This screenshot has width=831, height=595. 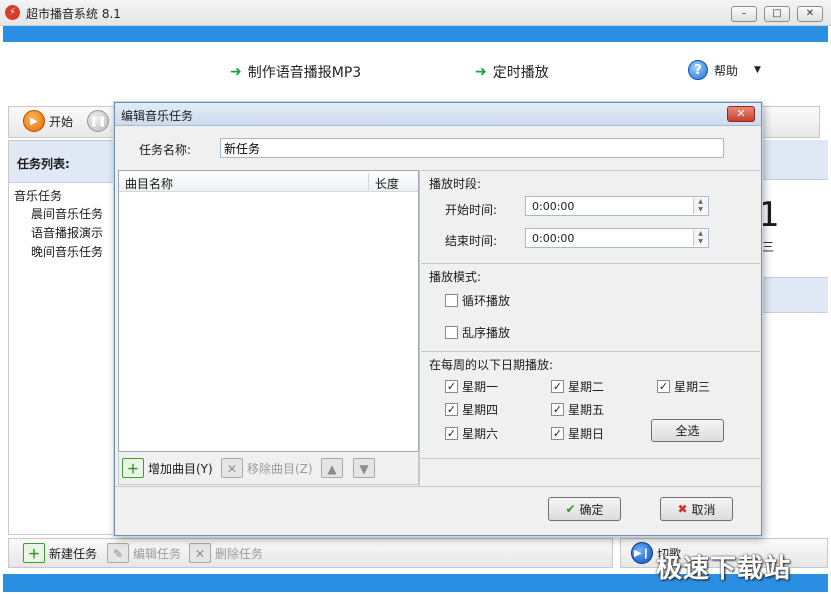 I want to click on nav-area: ➜ 制作语音播报MP3 ➜ 定时播放 ? 帮助 ▼, so click(x=415, y=72).